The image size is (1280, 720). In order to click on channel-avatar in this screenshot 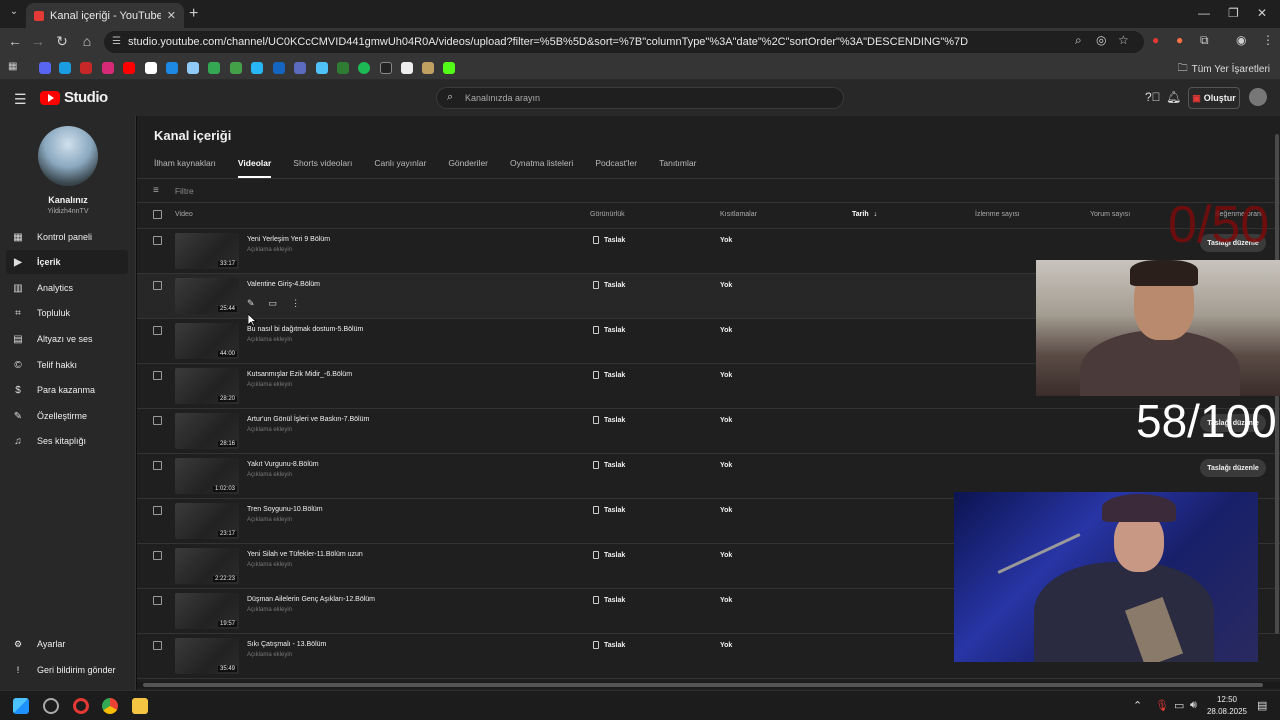, I will do `click(68, 156)`.